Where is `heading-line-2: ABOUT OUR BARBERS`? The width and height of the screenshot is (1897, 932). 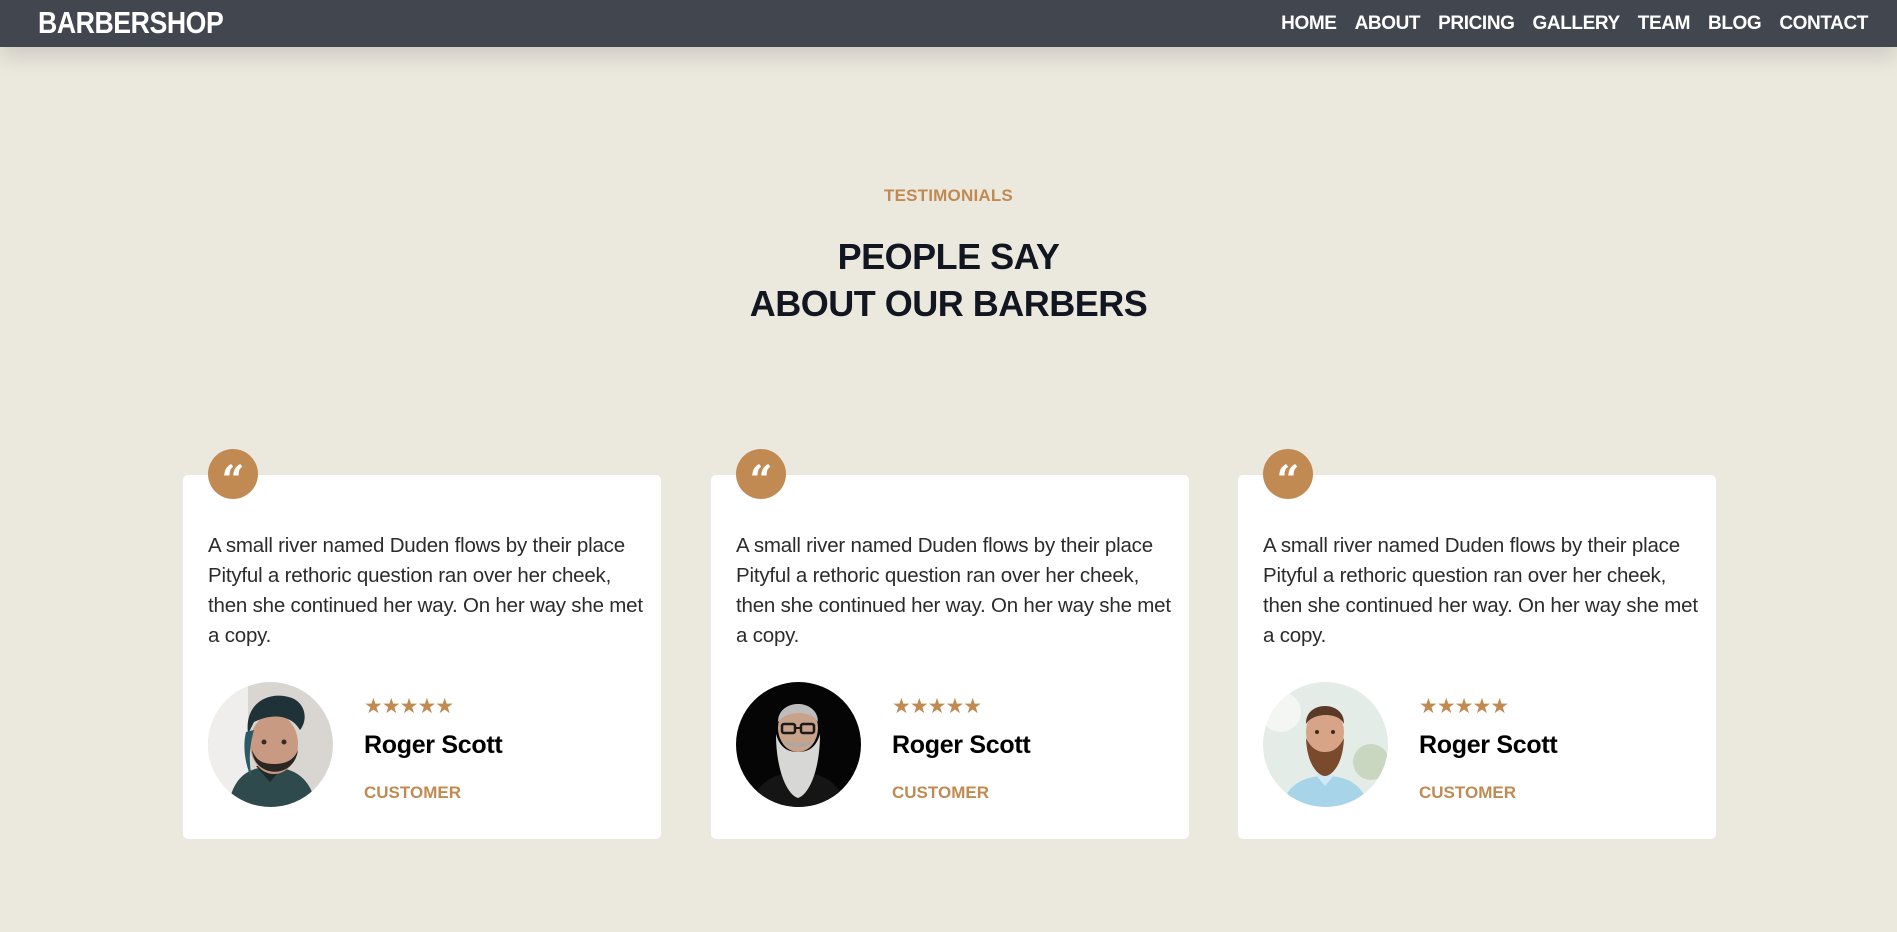 heading-line-2: ABOUT OUR BARBERS is located at coordinates (948, 303).